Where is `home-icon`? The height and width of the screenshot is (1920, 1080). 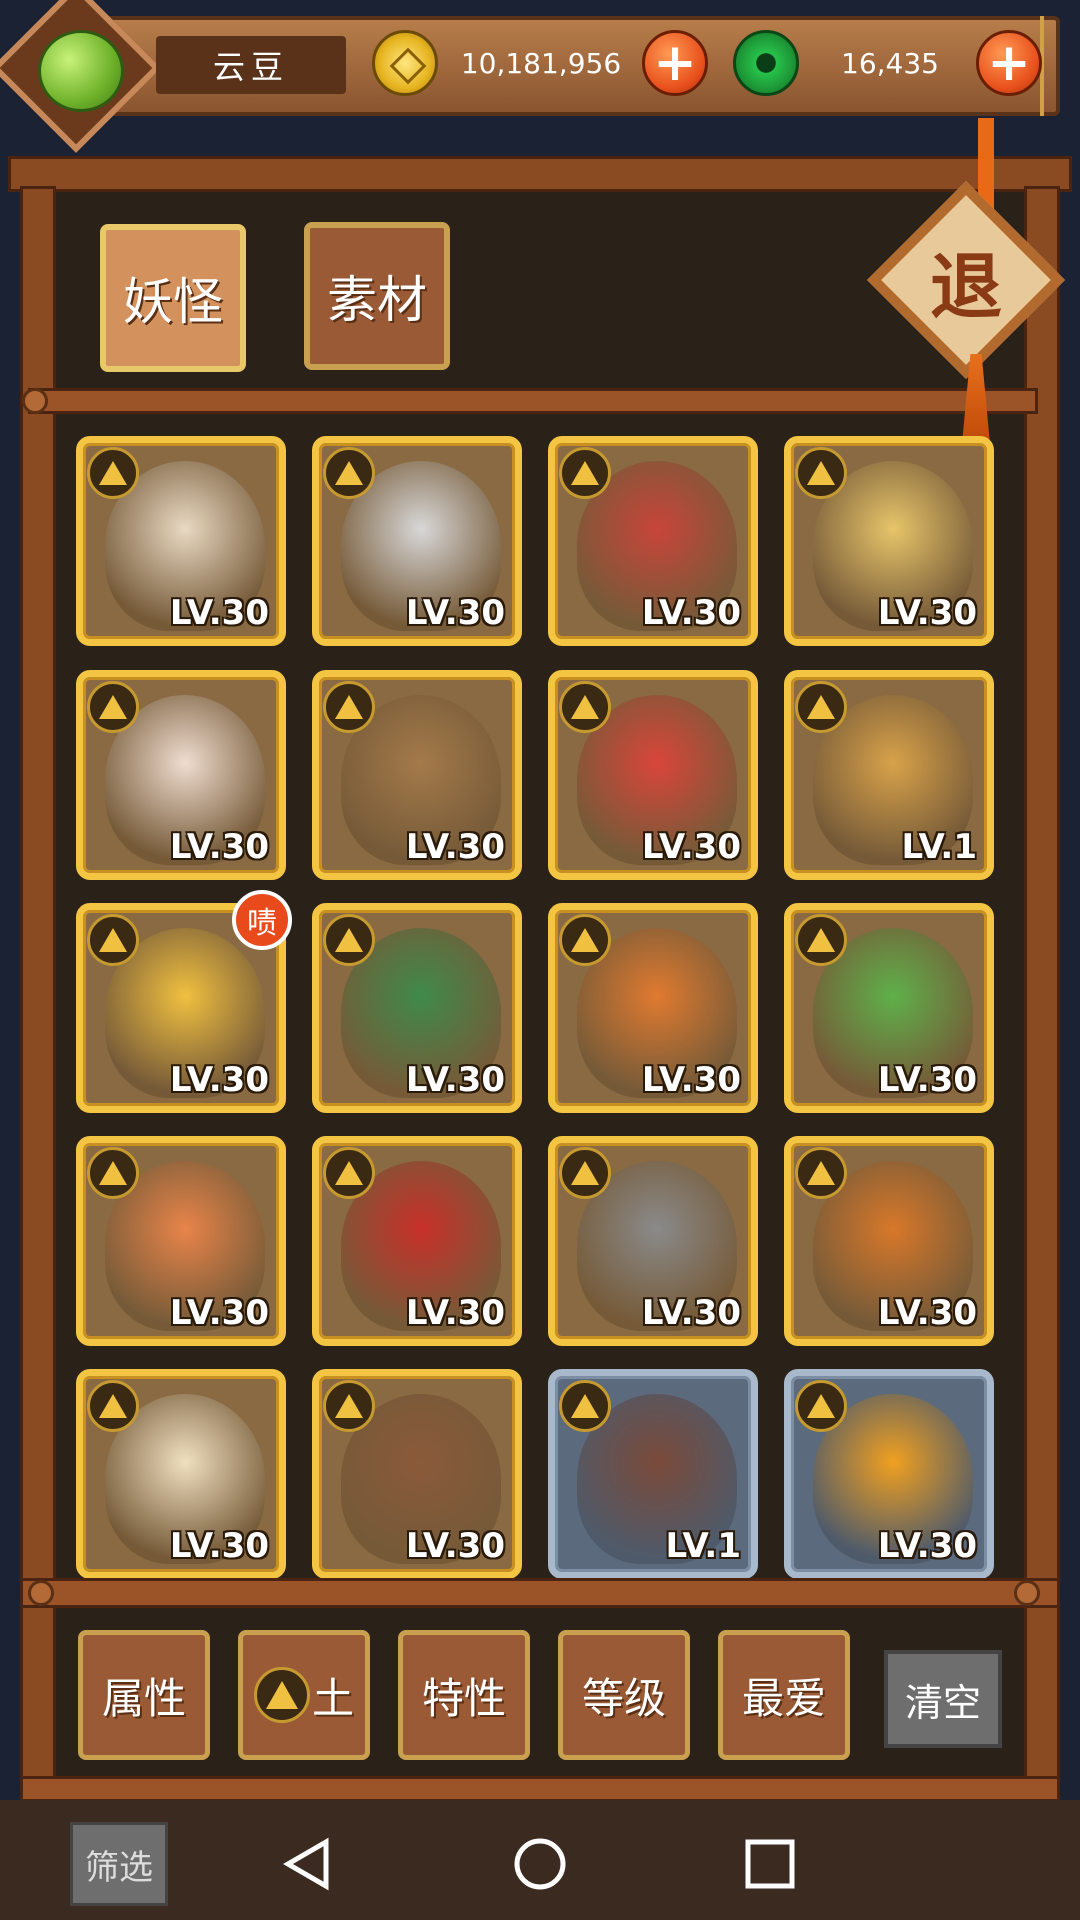 home-icon is located at coordinates (540, 1864).